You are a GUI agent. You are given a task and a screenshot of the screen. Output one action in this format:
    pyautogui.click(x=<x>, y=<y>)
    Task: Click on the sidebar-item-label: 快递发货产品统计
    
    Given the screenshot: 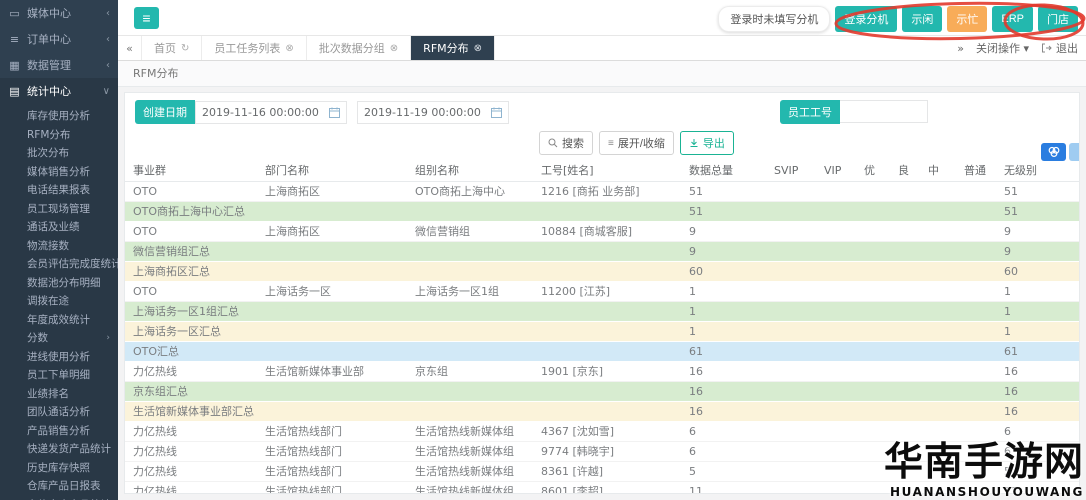 What is the action you would take?
    pyautogui.click(x=69, y=449)
    